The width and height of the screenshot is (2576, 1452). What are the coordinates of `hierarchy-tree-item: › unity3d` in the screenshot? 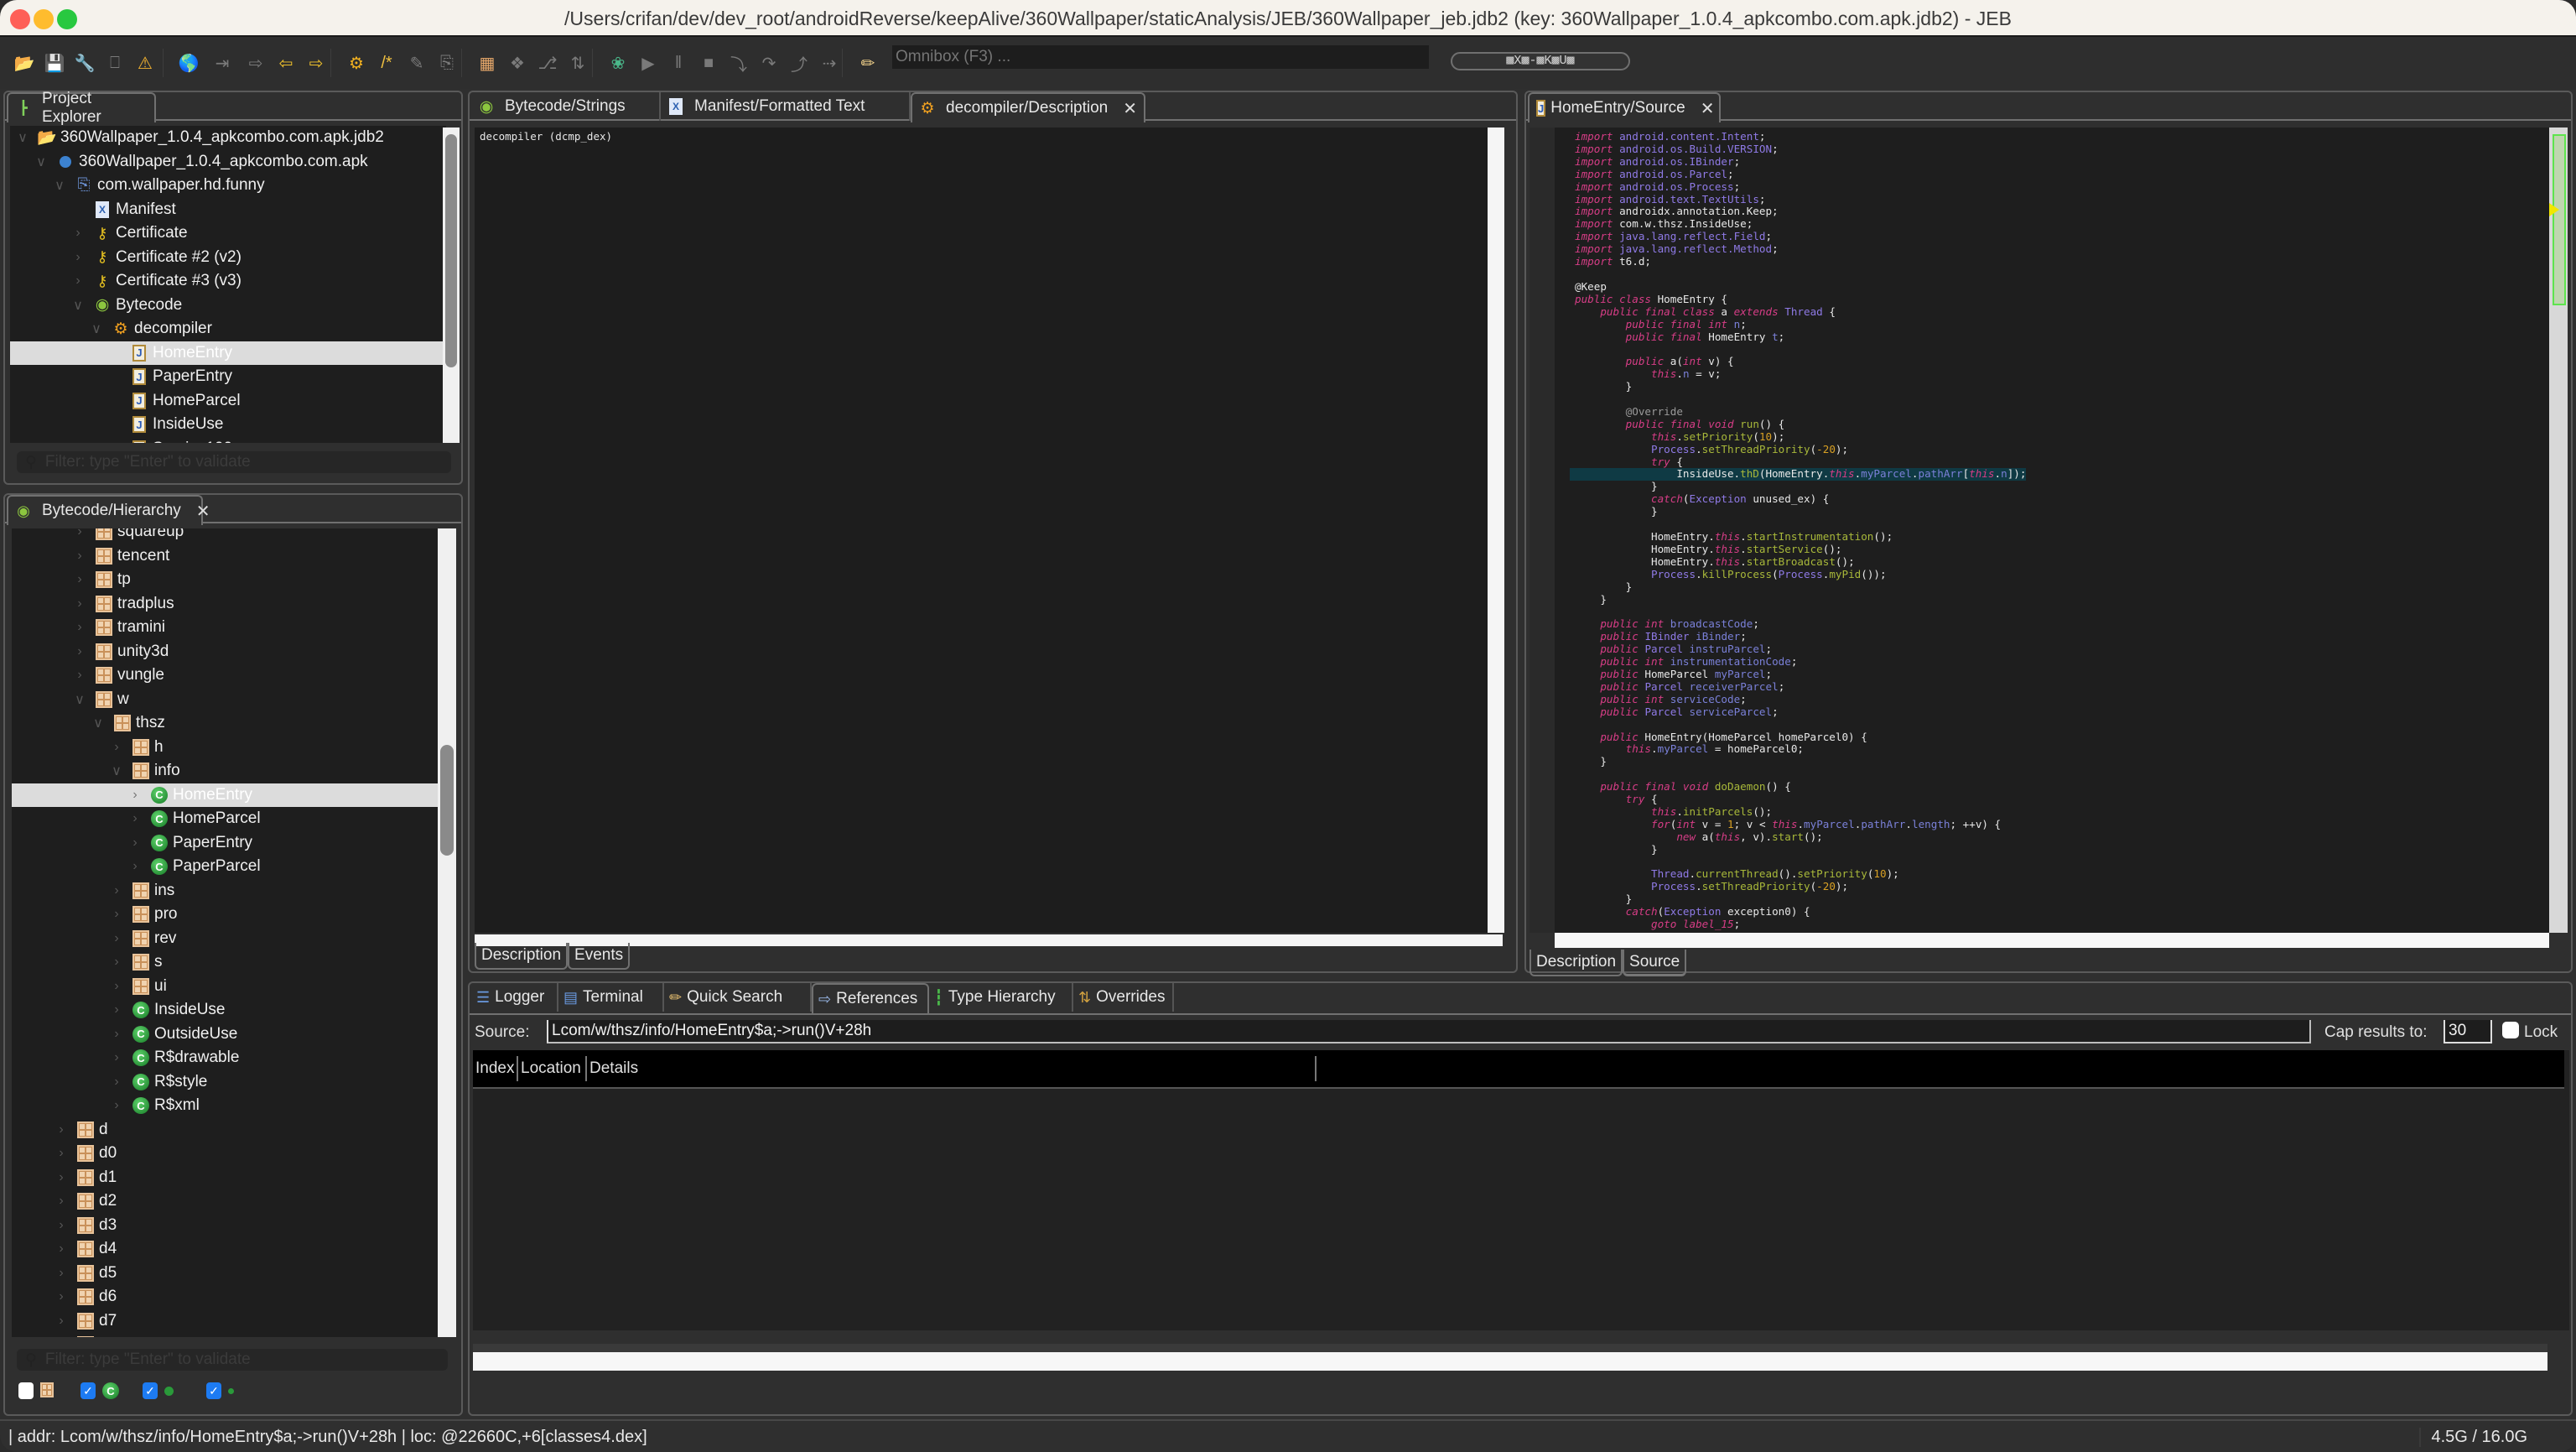 It's located at (225, 652).